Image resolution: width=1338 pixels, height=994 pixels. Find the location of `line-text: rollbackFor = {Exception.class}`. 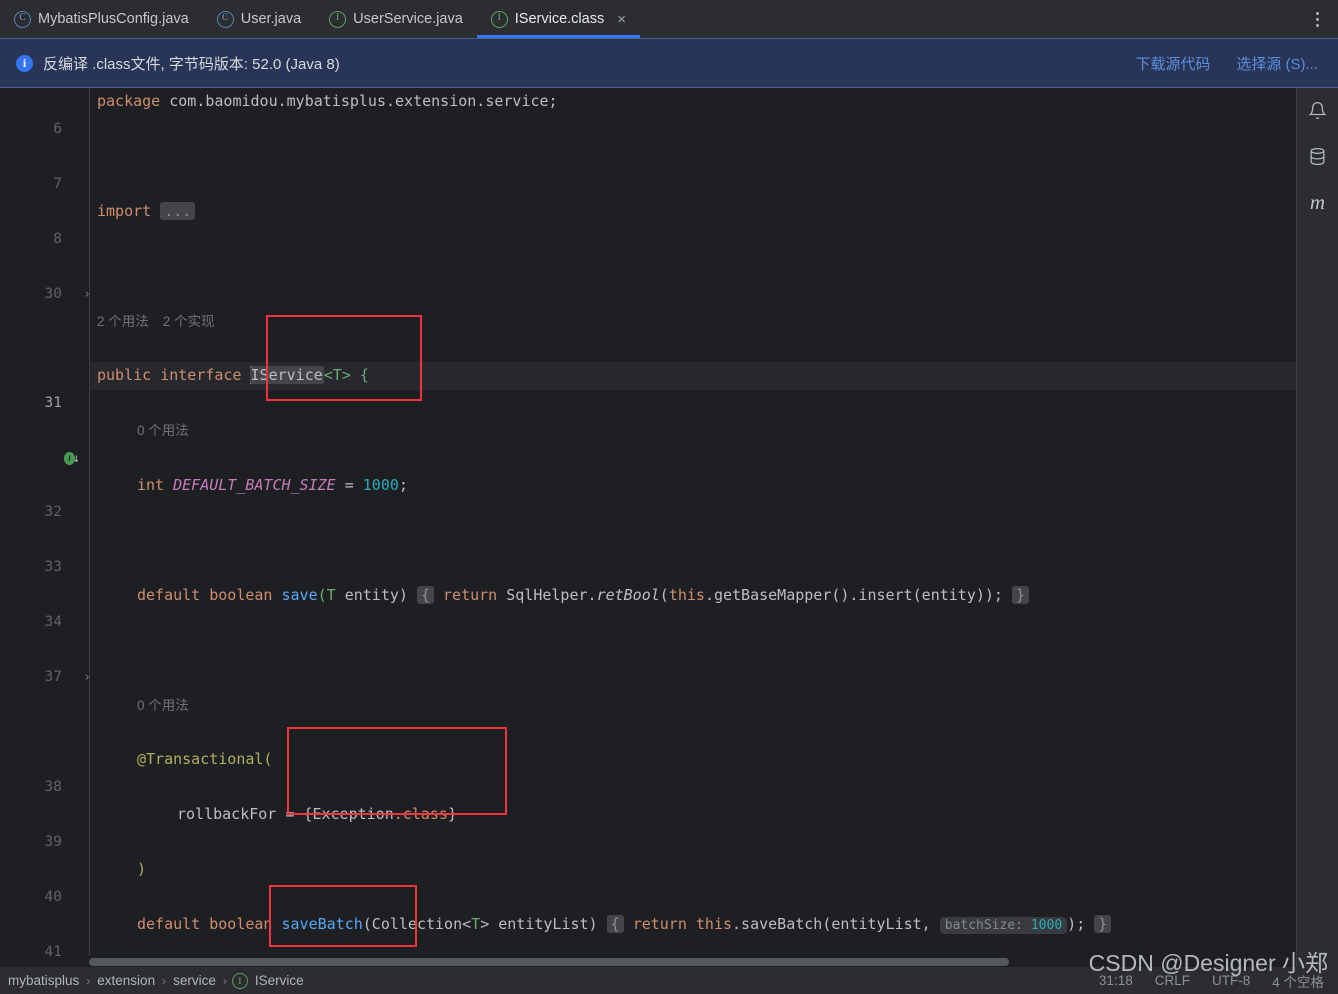

line-text: rollbackFor = {Exception.class} is located at coordinates (317, 814).